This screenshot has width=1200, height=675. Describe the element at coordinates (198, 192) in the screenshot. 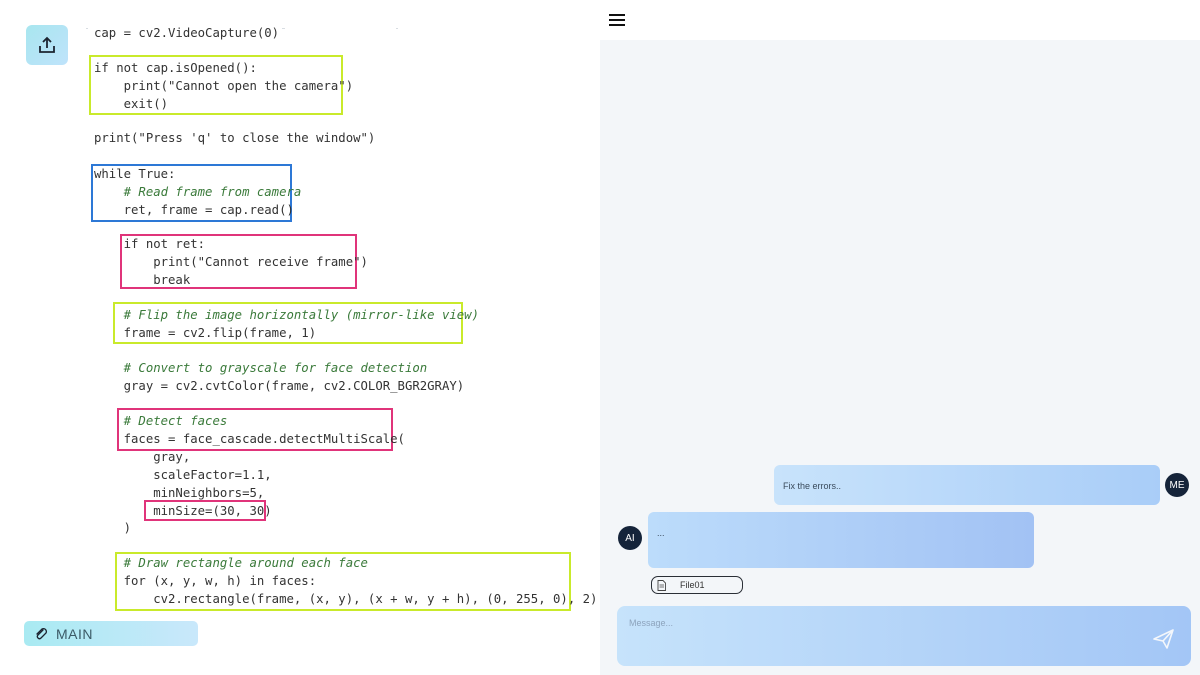

I see `code-comment: # Read frame from camera` at that location.